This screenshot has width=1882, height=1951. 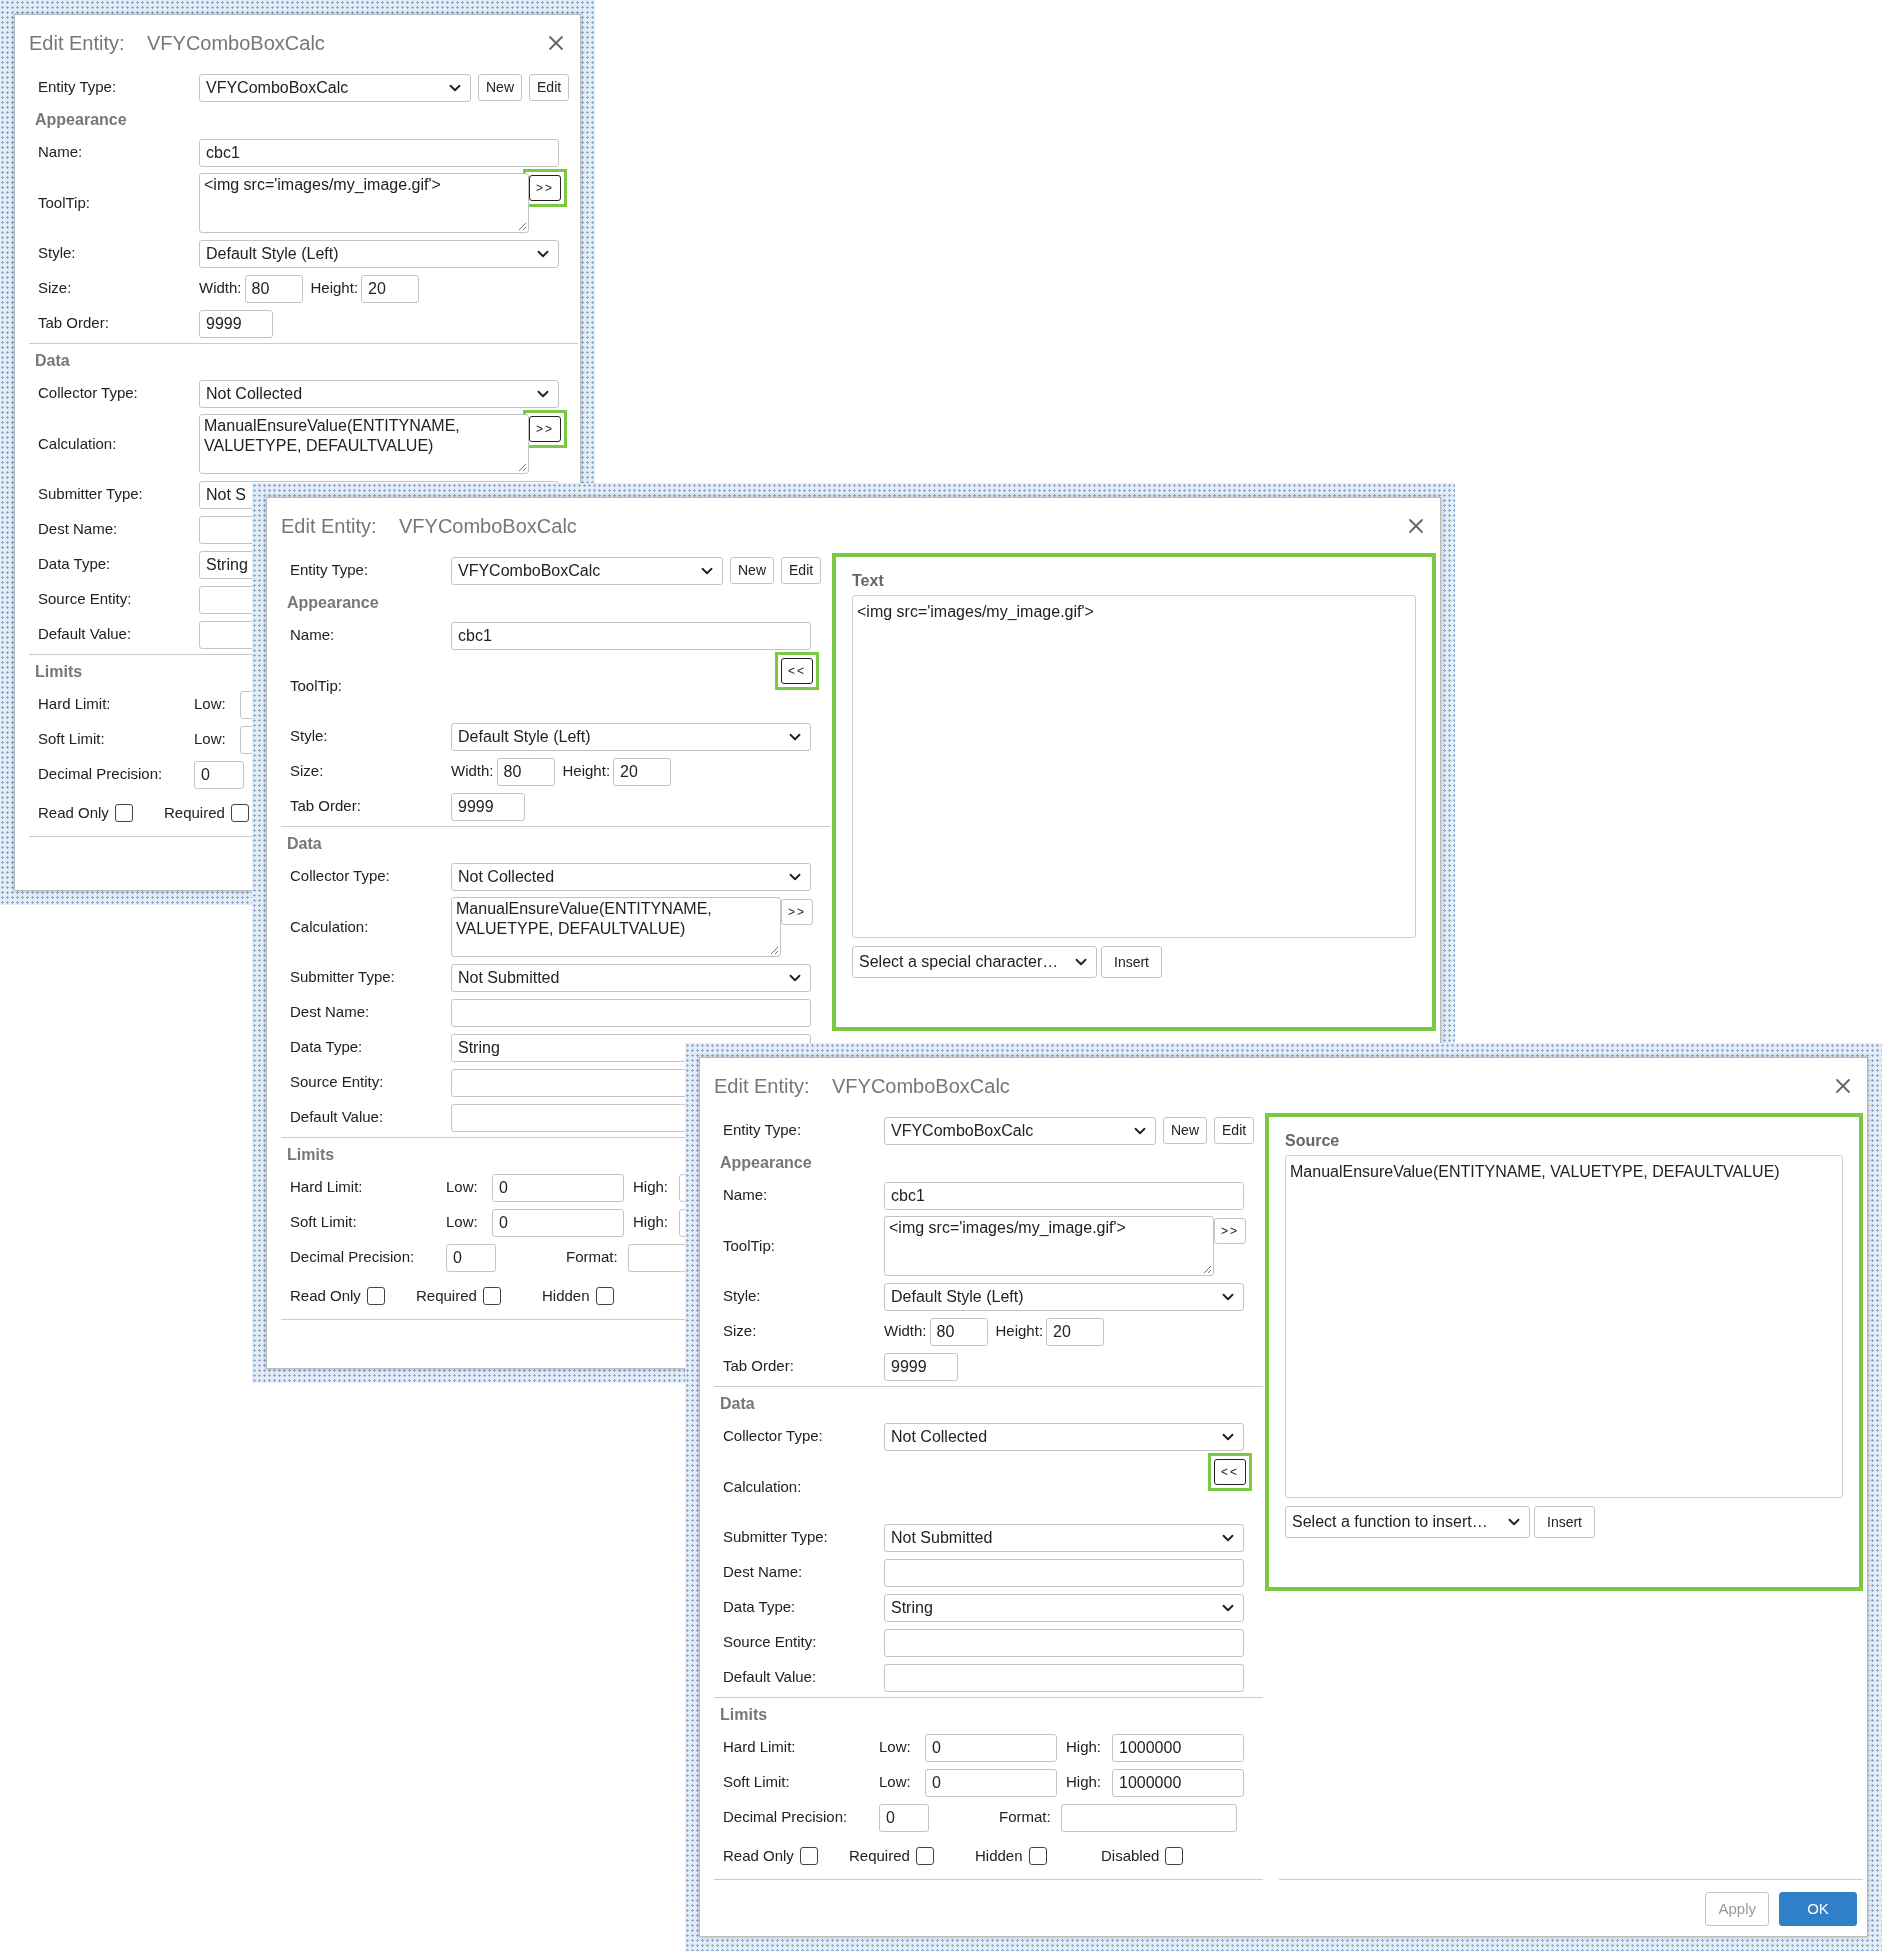 I want to click on section-heading: Appearance, so click(x=333, y=603).